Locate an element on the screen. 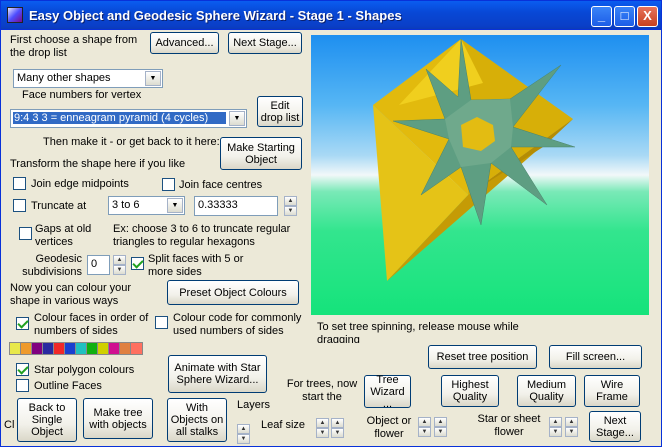 Image resolution: width=662 pixels, height=447 pixels. layers-spinner: ▲ ▼ is located at coordinates (243, 434).